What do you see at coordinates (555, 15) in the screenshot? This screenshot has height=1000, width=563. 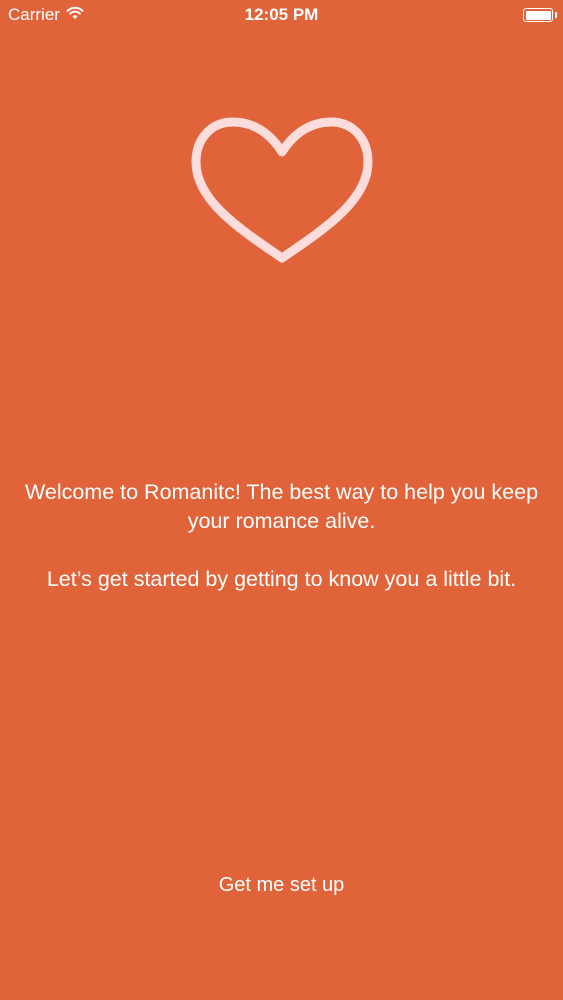 I see `battery-tip` at bounding box center [555, 15].